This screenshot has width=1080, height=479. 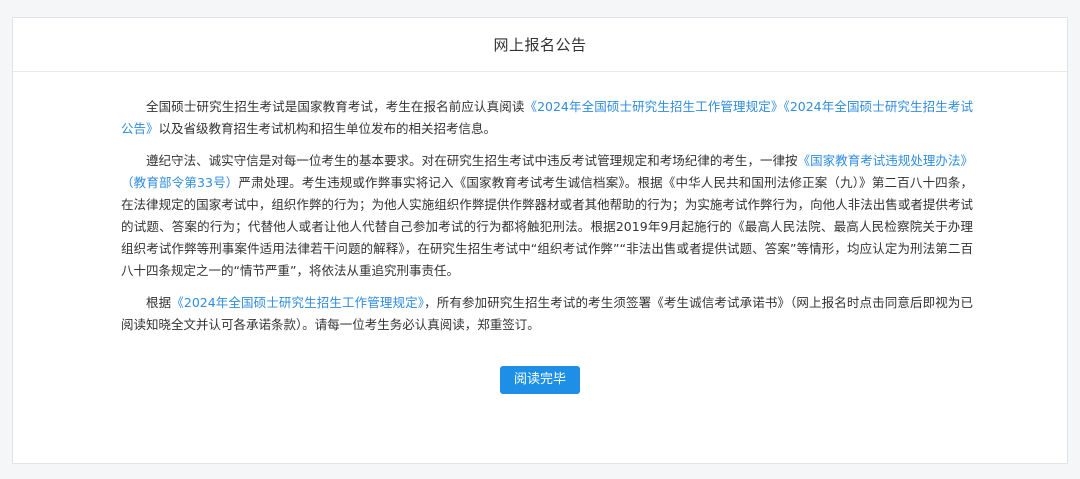 I want to click on read-complete-button: 阅读完毕, so click(x=539, y=380).